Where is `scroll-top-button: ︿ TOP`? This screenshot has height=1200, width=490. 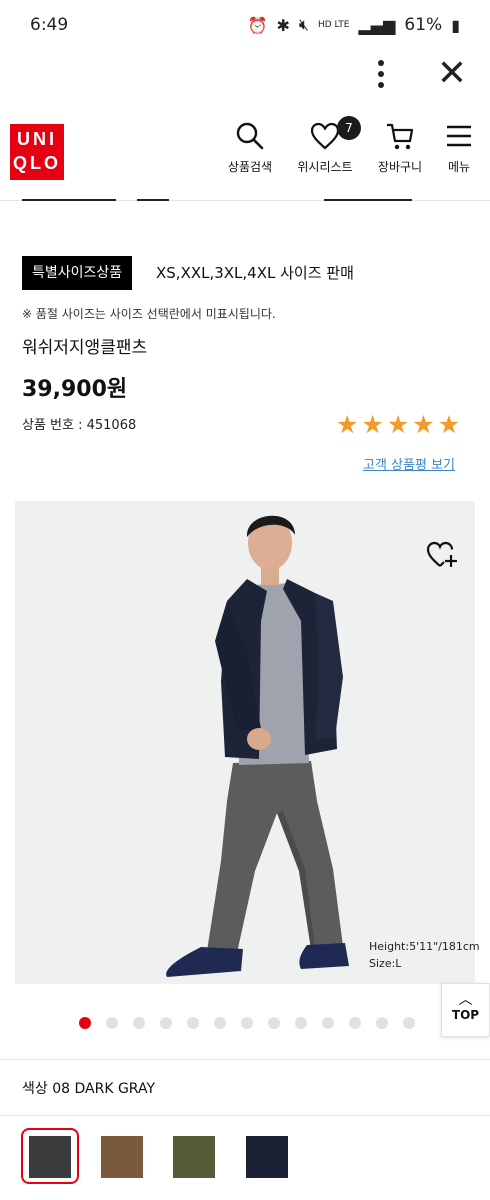 scroll-top-button: ︿ TOP is located at coordinates (465, 1010).